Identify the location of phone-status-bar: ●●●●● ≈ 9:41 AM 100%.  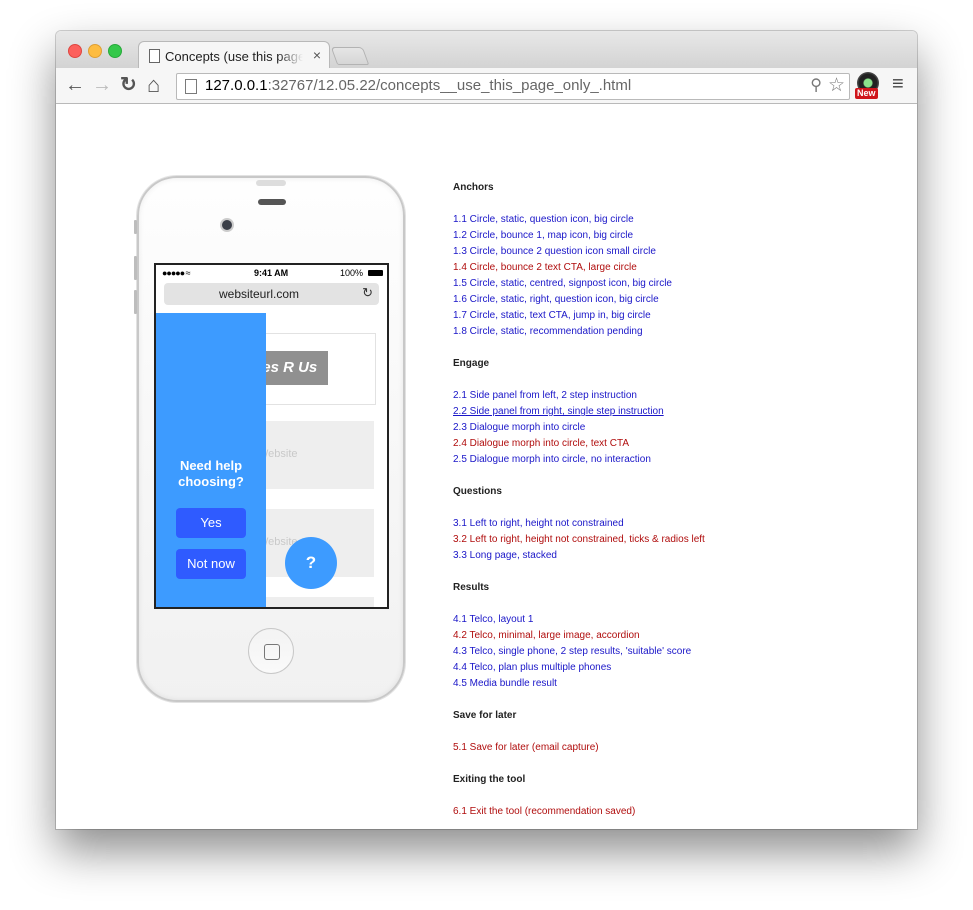
(271, 274).